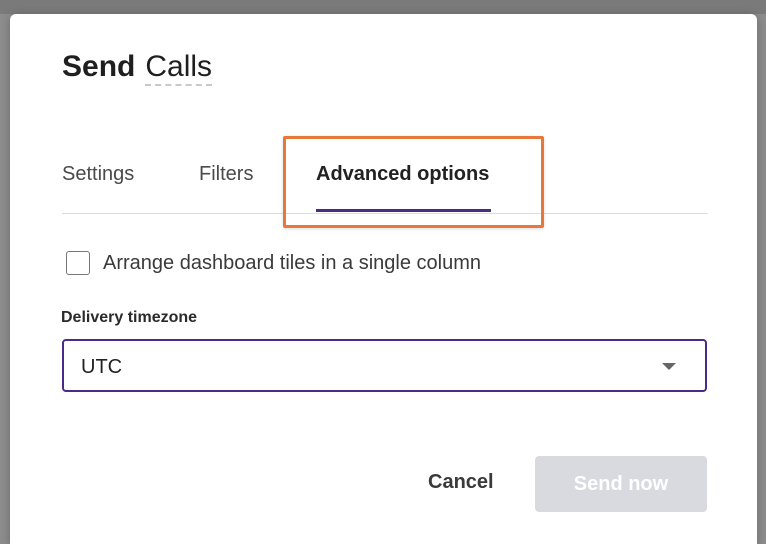 This screenshot has width=766, height=544. What do you see at coordinates (102, 367) in the screenshot?
I see `timezone-value: UTC` at bounding box center [102, 367].